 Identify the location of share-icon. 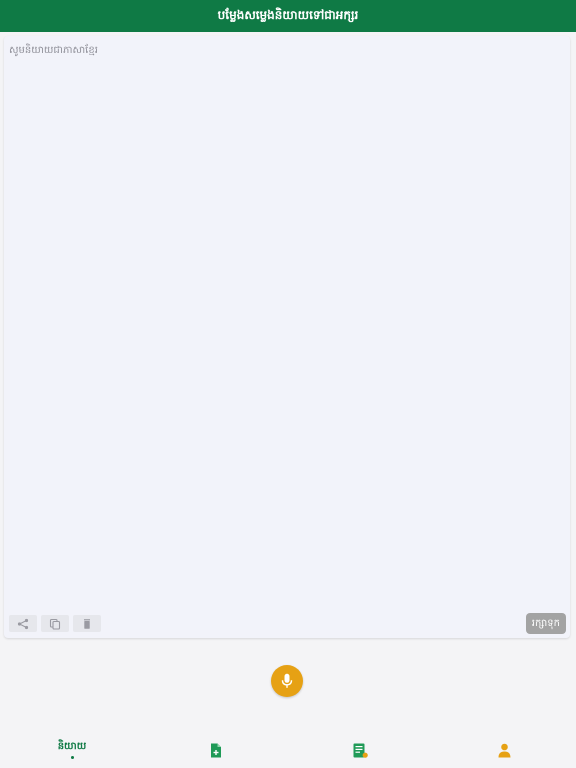
(23, 623).